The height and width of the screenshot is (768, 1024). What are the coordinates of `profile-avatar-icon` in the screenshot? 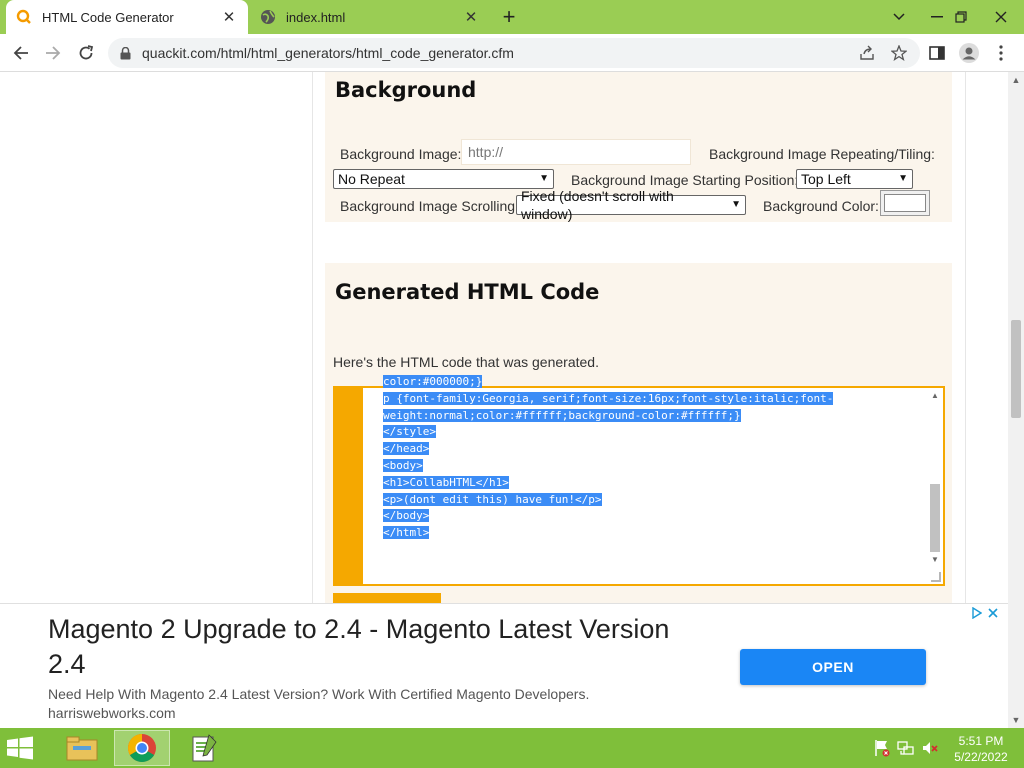 It's located at (969, 53).